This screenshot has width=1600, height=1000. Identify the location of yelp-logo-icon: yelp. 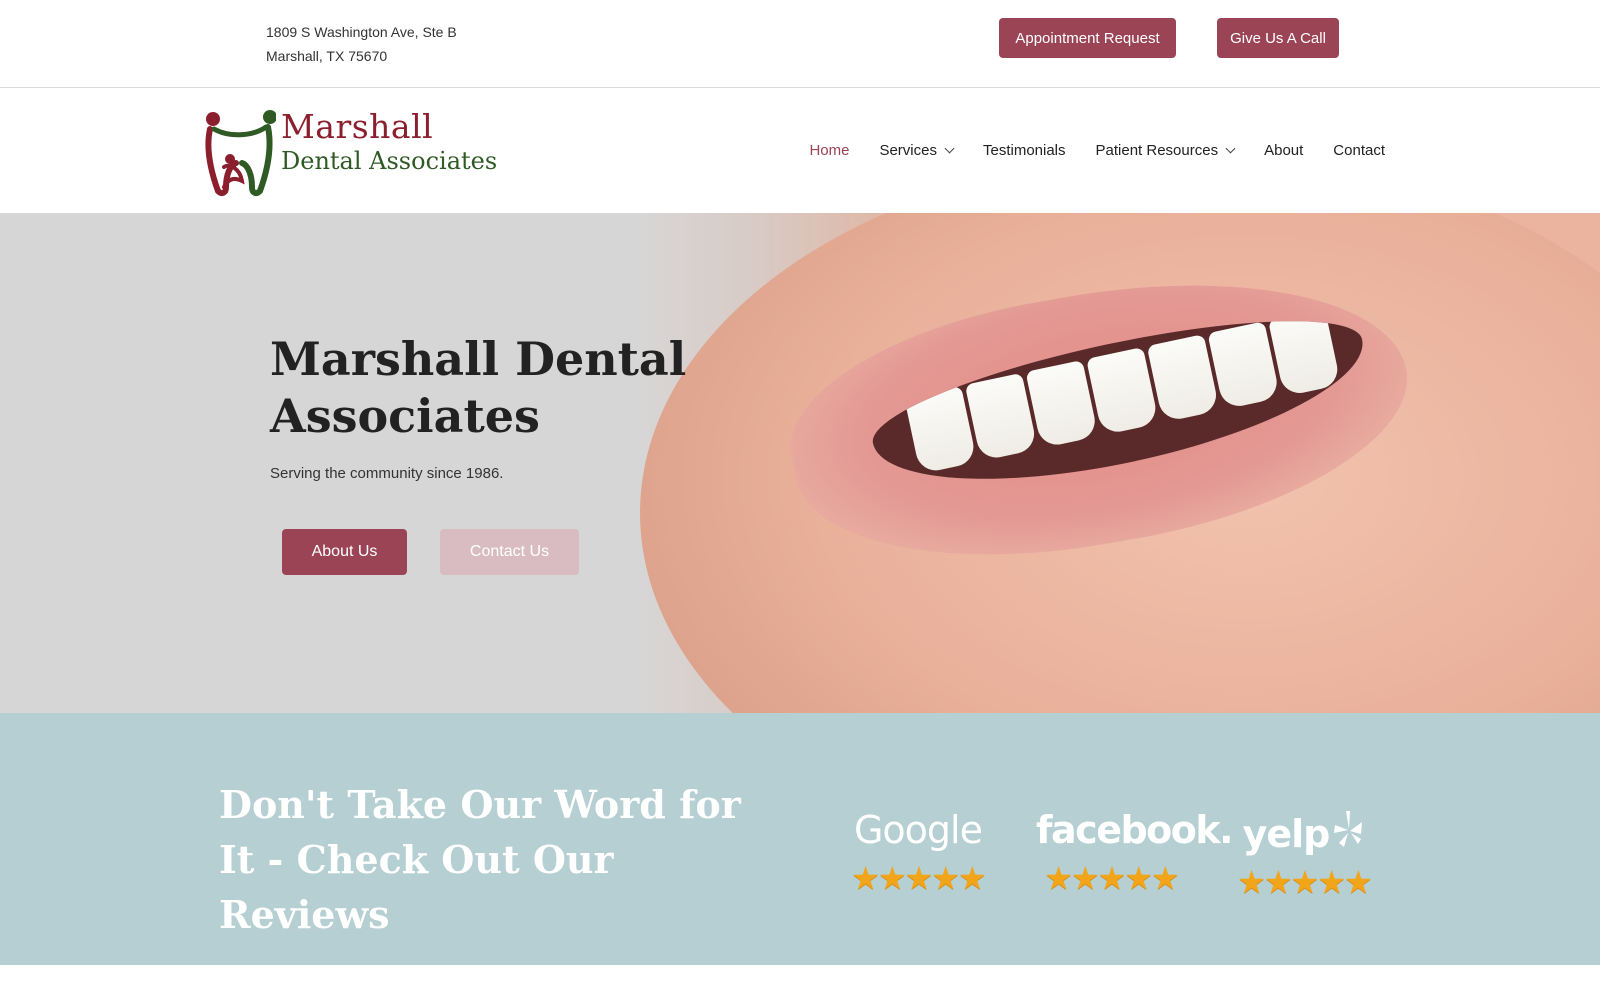
(1304, 832).